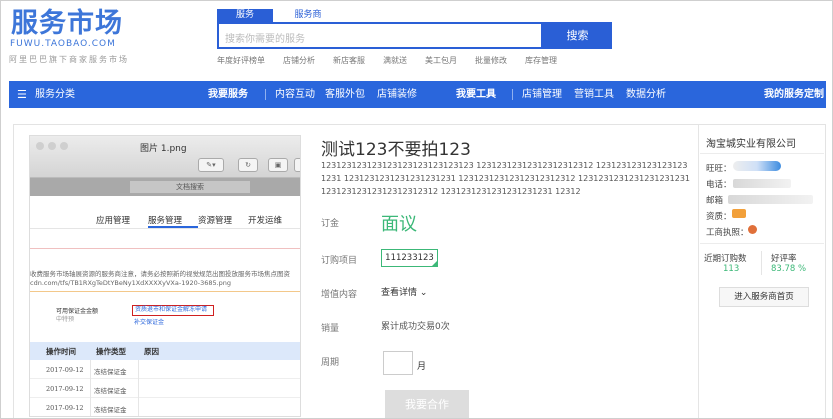  I want to click on pen-tool-icon: ✎▾, so click(211, 165).